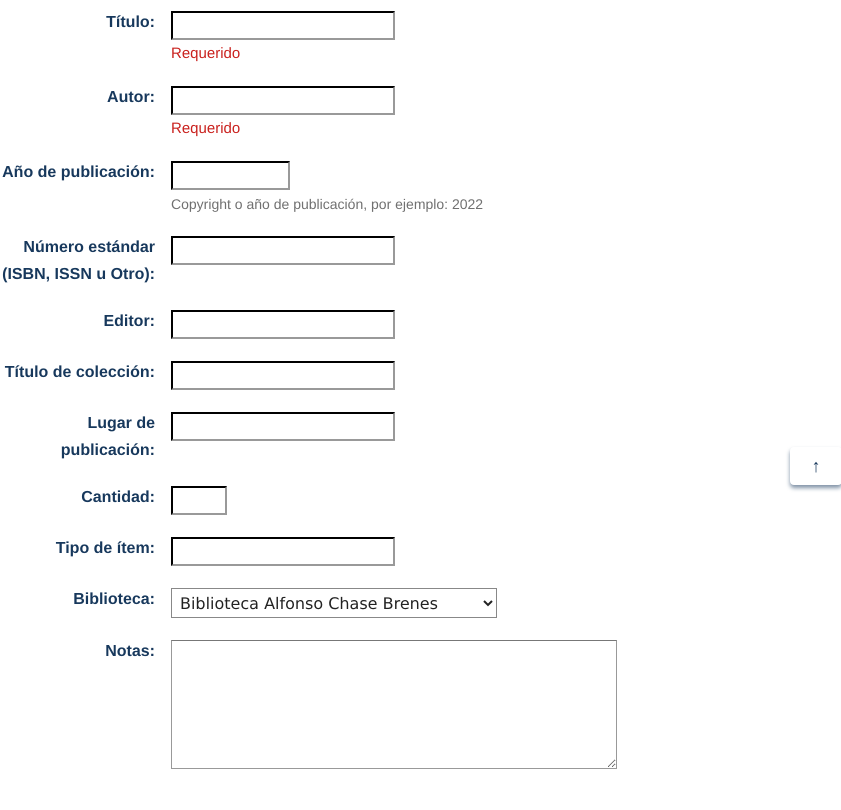 This screenshot has height=810, width=841. What do you see at coordinates (129, 652) in the screenshot?
I see `field-label: Notas:` at bounding box center [129, 652].